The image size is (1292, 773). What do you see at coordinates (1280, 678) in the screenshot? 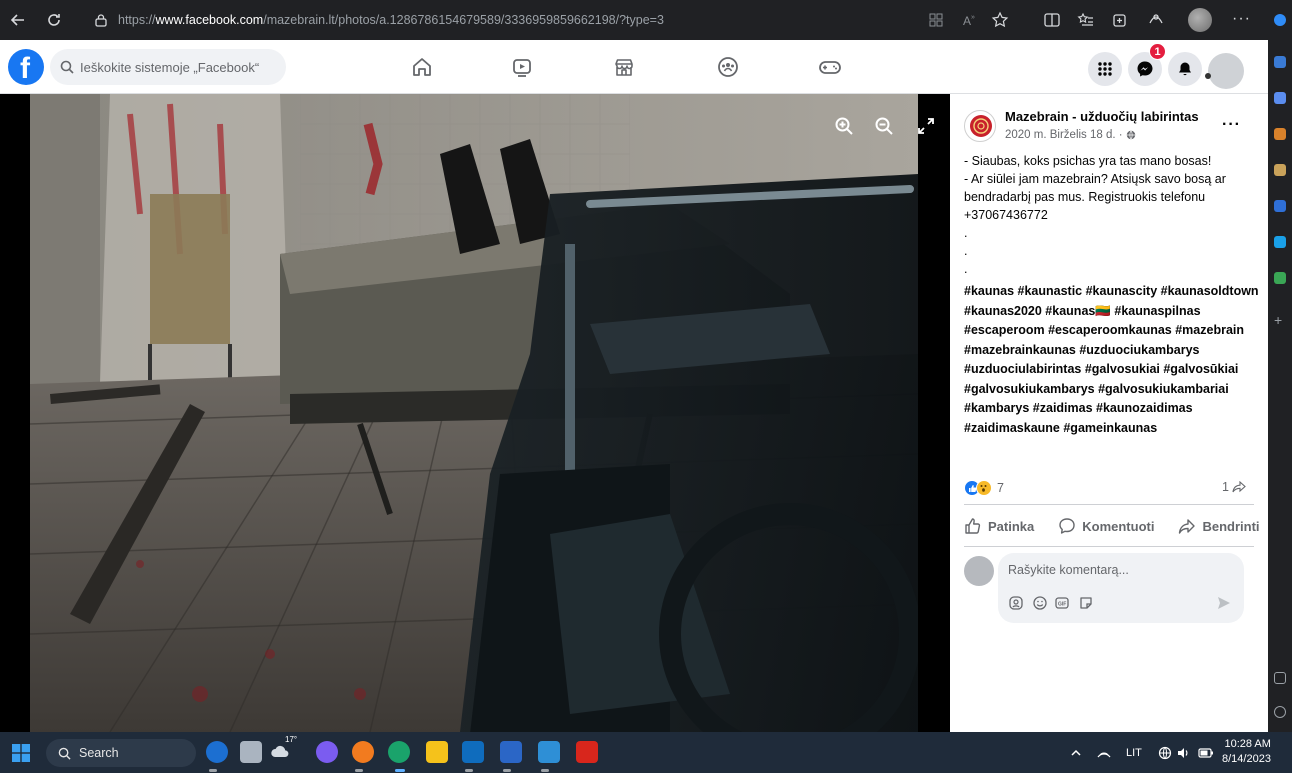
I see `sidebar-panel-icon` at bounding box center [1280, 678].